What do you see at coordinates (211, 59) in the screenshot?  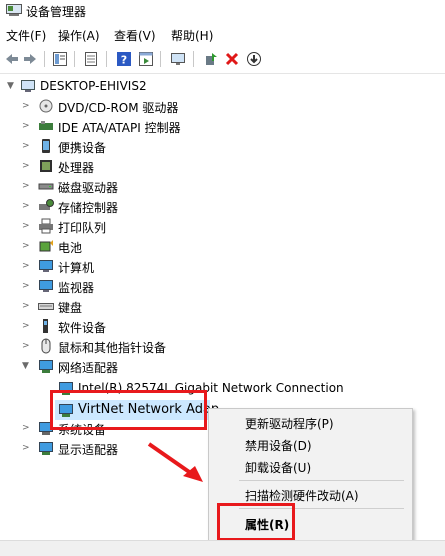 I see `update-driver-icon` at bounding box center [211, 59].